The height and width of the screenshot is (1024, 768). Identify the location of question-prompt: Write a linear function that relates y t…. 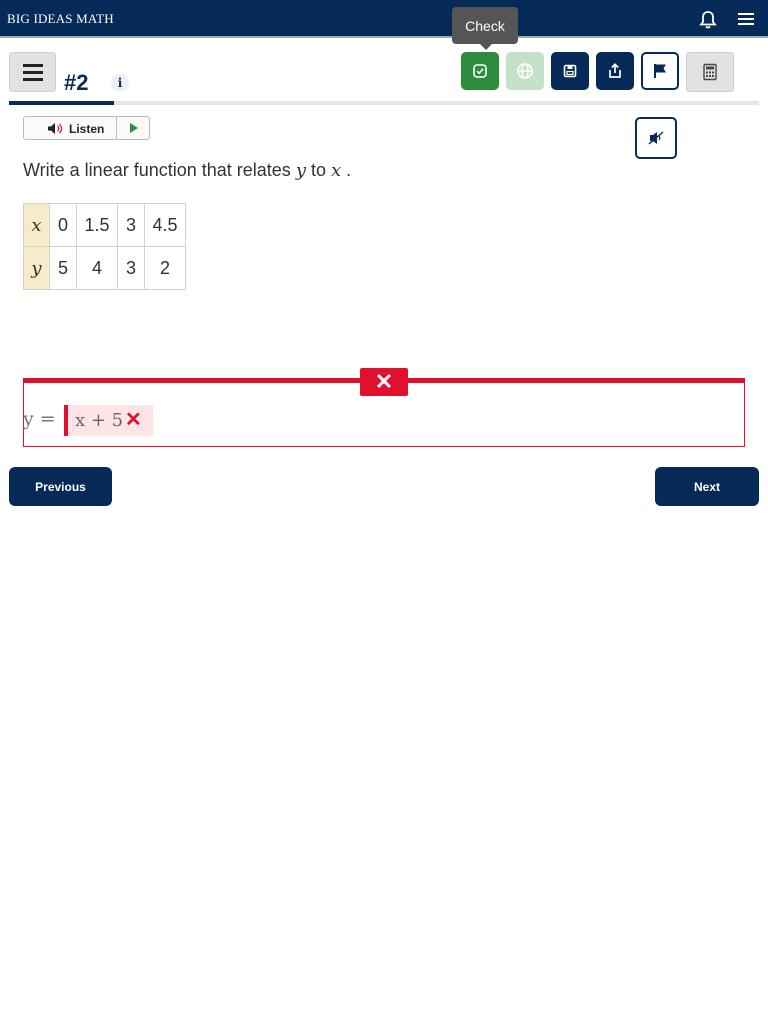
(187, 170).